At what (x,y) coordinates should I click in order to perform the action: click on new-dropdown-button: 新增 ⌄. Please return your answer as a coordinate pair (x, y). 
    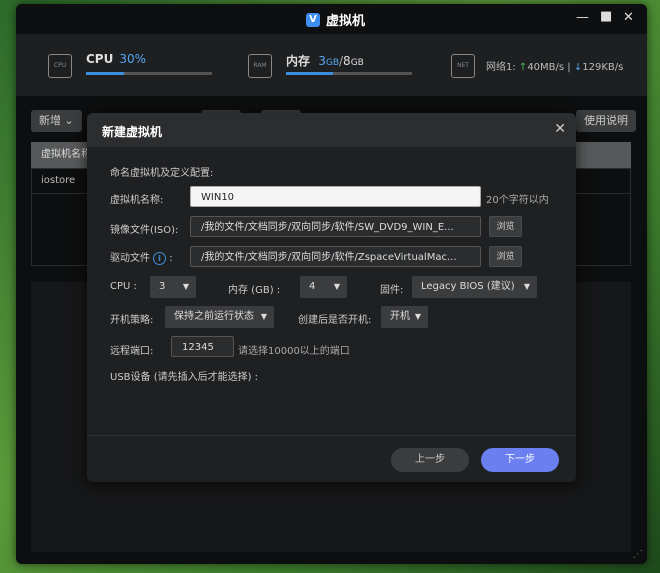
    Looking at the image, I should click on (56, 121).